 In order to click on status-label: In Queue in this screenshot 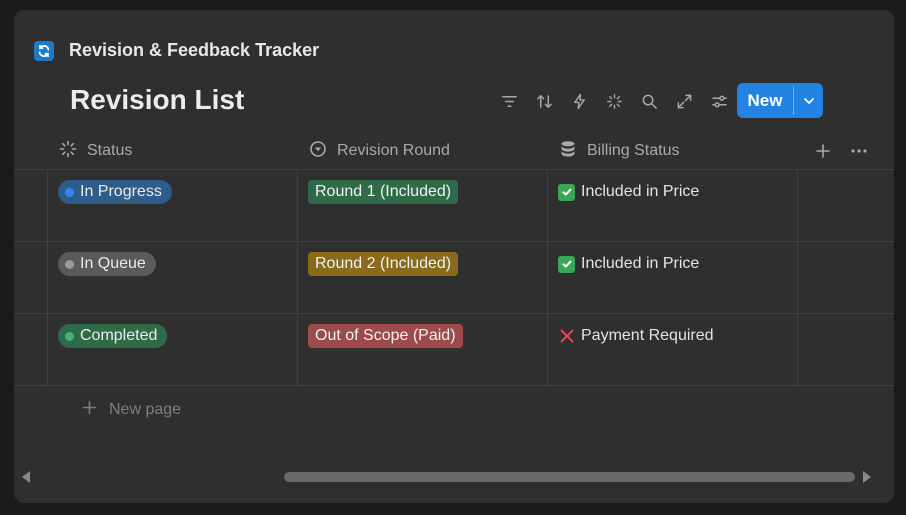, I will do `click(113, 263)`.